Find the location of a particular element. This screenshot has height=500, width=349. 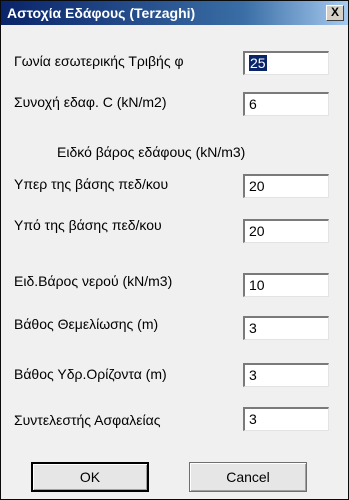

water-table-depth-label: Βάθος Υδρ.Ορίζοντα (m) is located at coordinates (90, 374).